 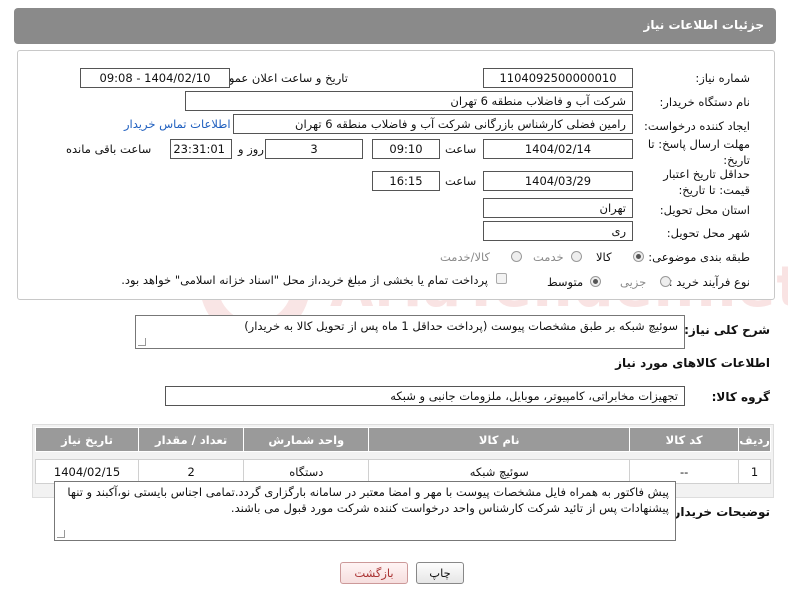 I want to click on buyer-org-field: شرکت آب و فاضلاب منطقه 6 تهران, so click(x=409, y=101).